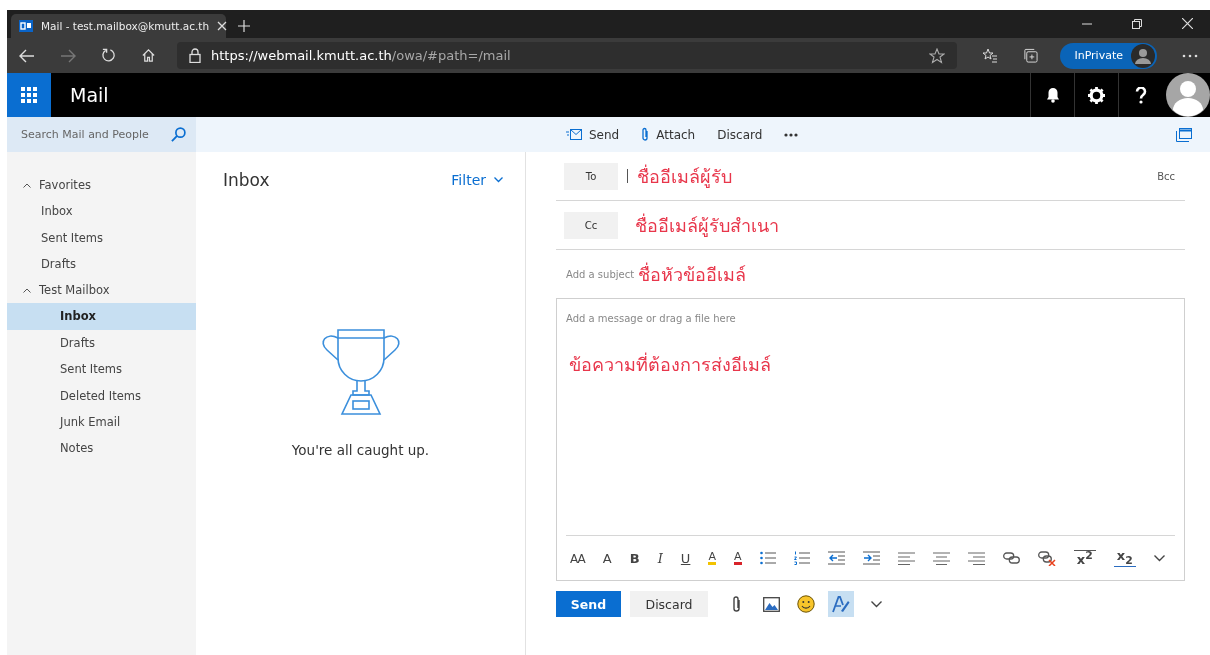 The width and height of the screenshot is (1210, 655). I want to click on restore-icon, so click(1137, 24).